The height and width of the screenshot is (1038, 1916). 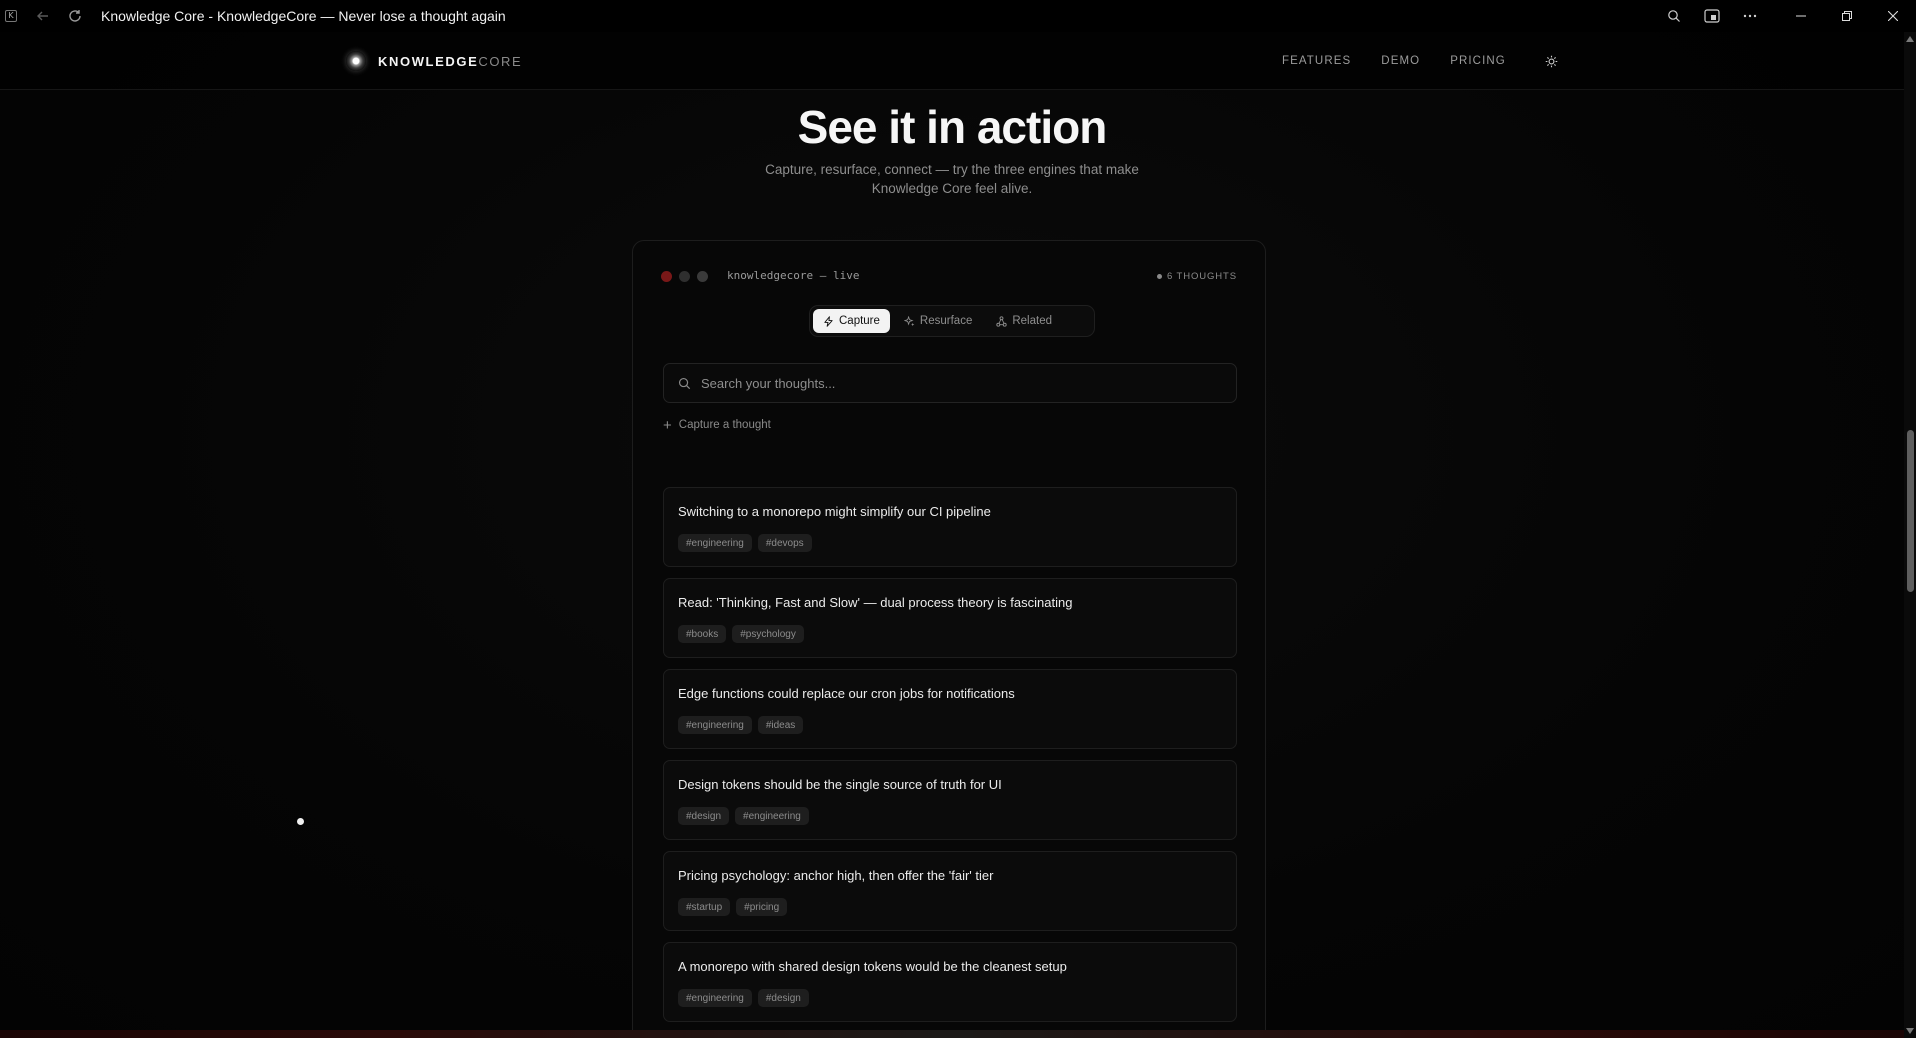 I want to click on window-dots, so click(x=688, y=276).